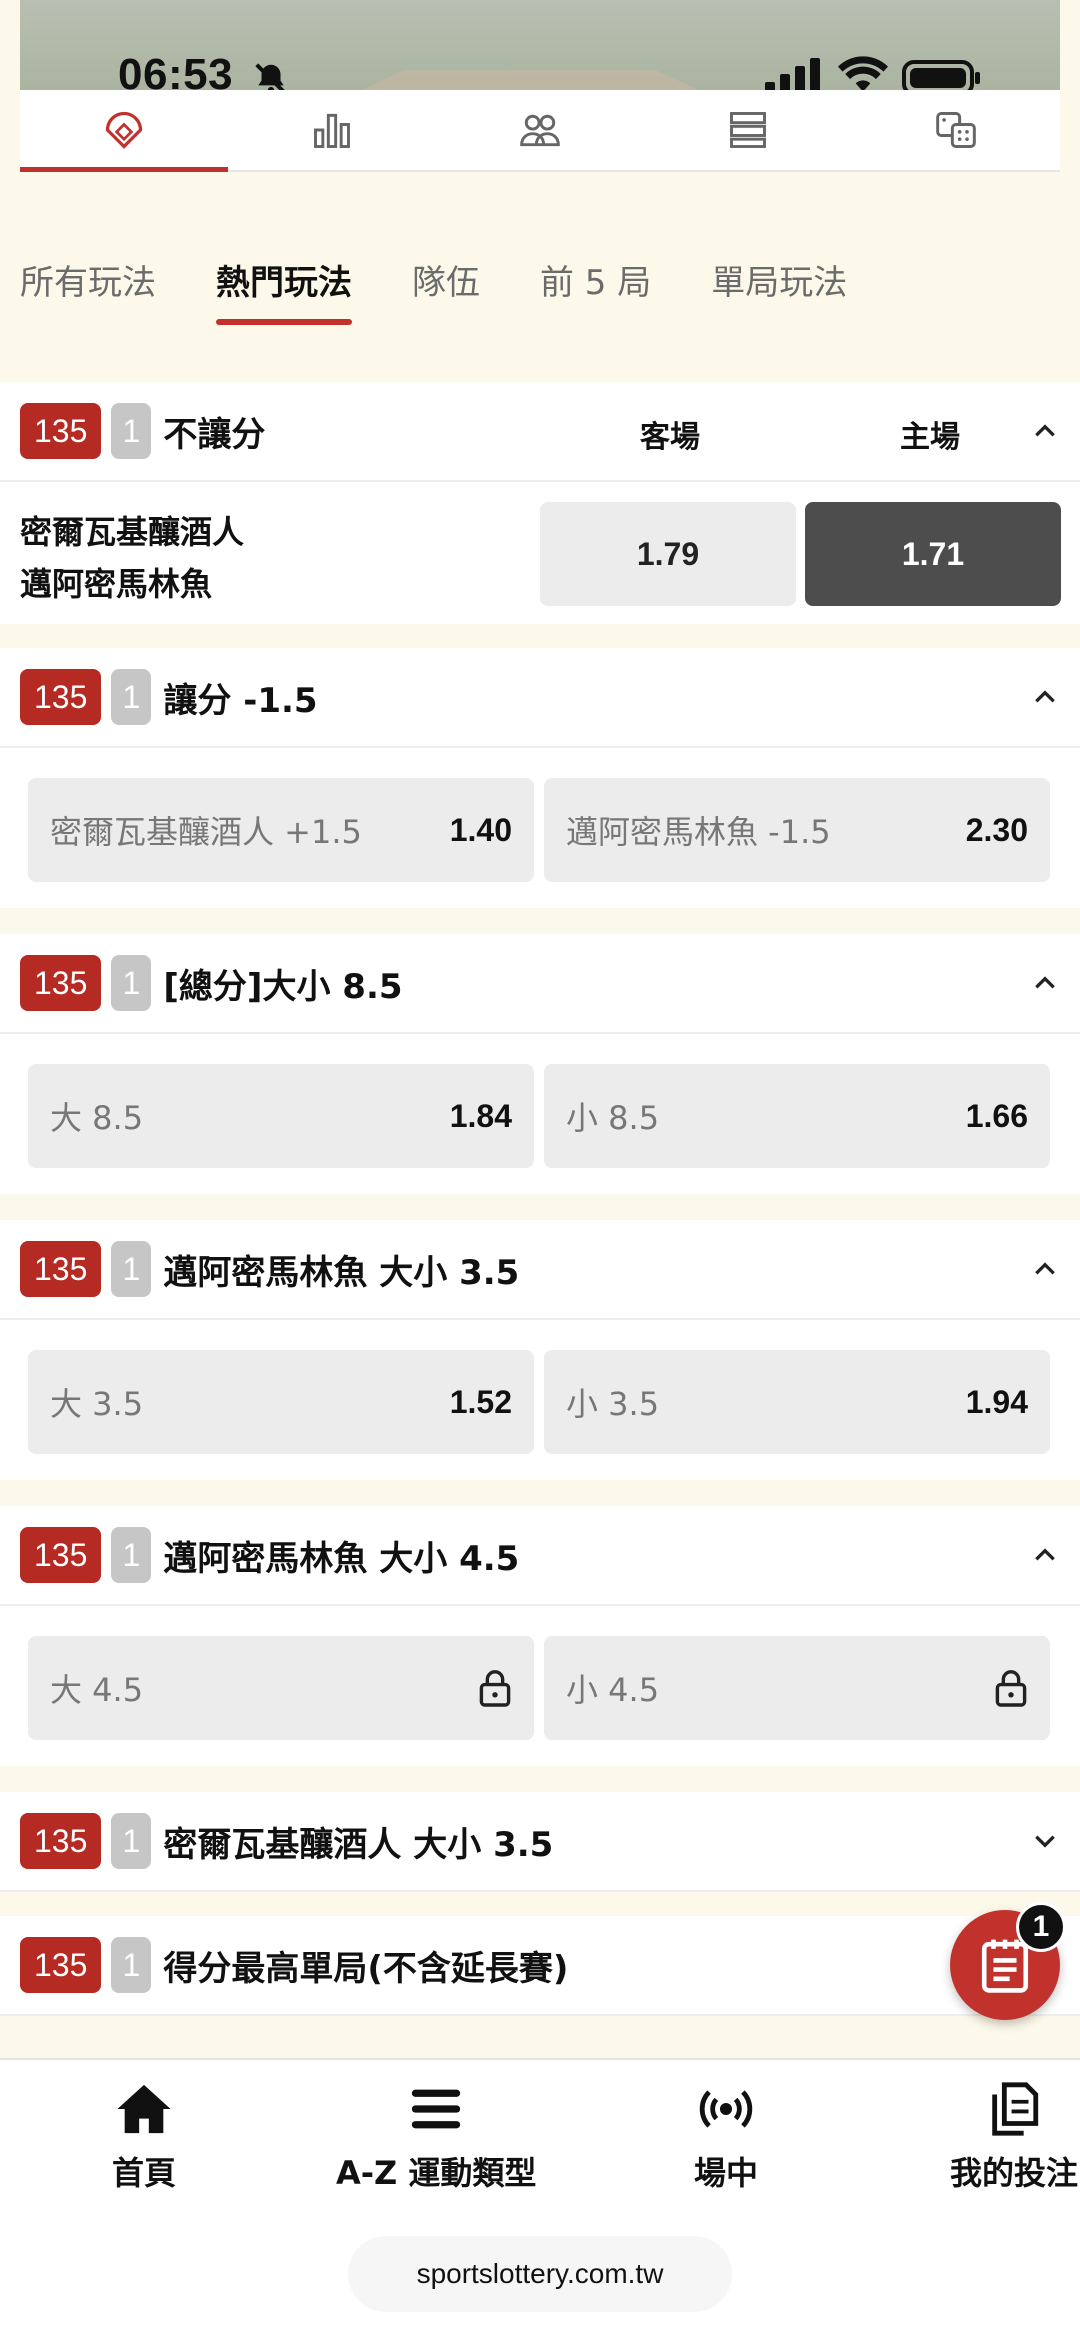  Describe the element at coordinates (540, 828) in the screenshot. I see `market-row: 密爾瓦基釀酒人 +1.5 1.40 邁阿密馬林魚 -1.5 2.30` at that location.